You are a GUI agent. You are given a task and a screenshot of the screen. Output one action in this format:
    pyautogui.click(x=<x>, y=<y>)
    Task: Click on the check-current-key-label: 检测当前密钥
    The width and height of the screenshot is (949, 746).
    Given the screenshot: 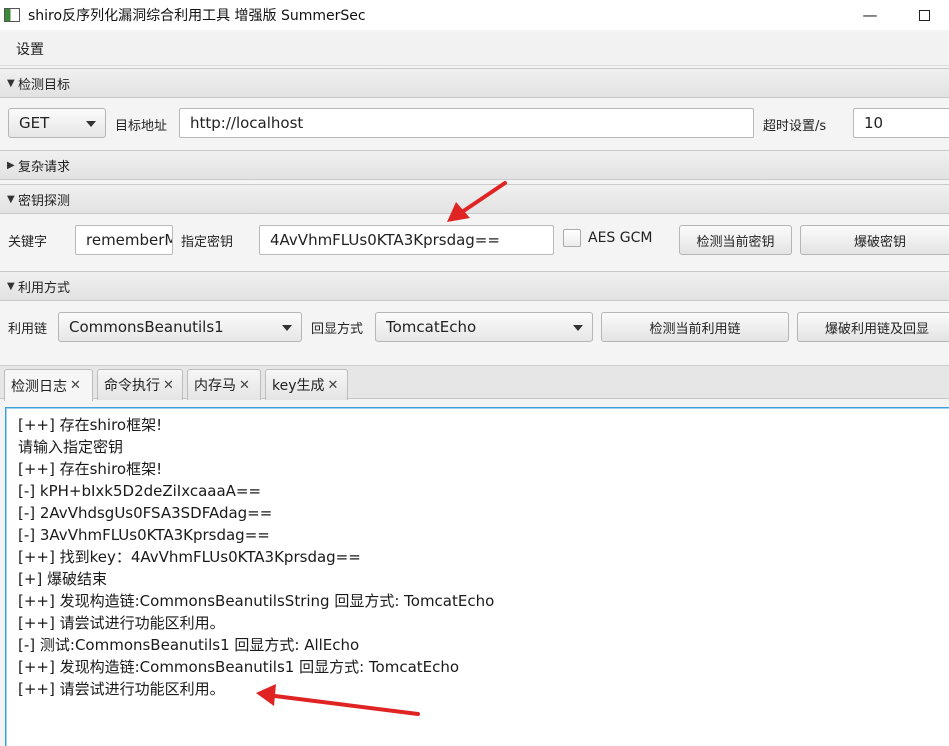 What is the action you would take?
    pyautogui.click(x=735, y=242)
    